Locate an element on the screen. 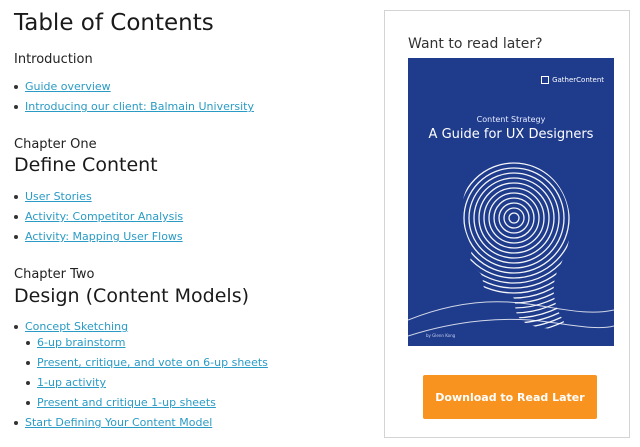 The height and width of the screenshot is (447, 640). toc-link-guide-overview: Guide overview is located at coordinates (68, 86).